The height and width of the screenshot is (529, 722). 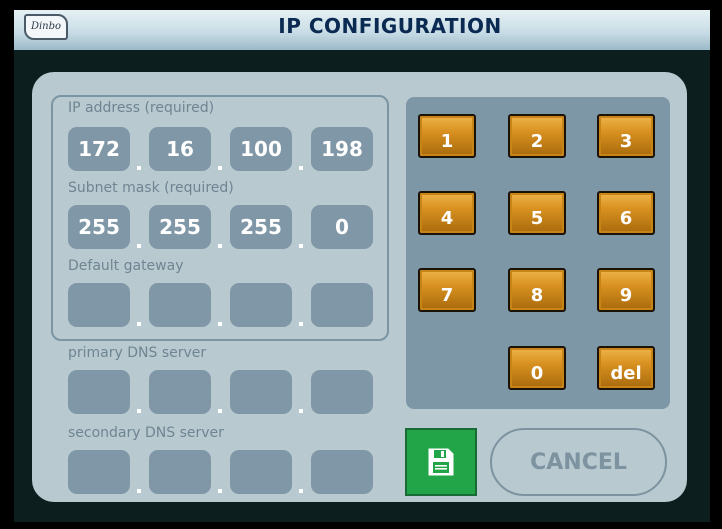 I want to click on ip-address-label: IP address (required), so click(x=141, y=108).